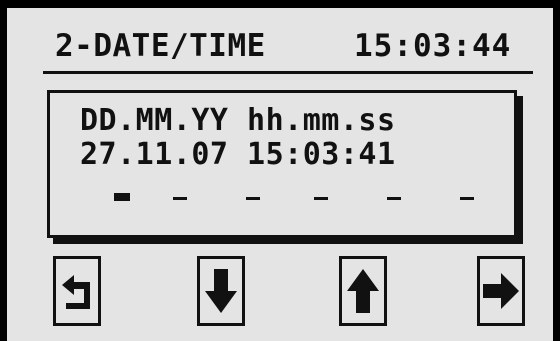 This screenshot has height=341, width=560. What do you see at coordinates (180, 198) in the screenshot?
I see `cursor-month` at bounding box center [180, 198].